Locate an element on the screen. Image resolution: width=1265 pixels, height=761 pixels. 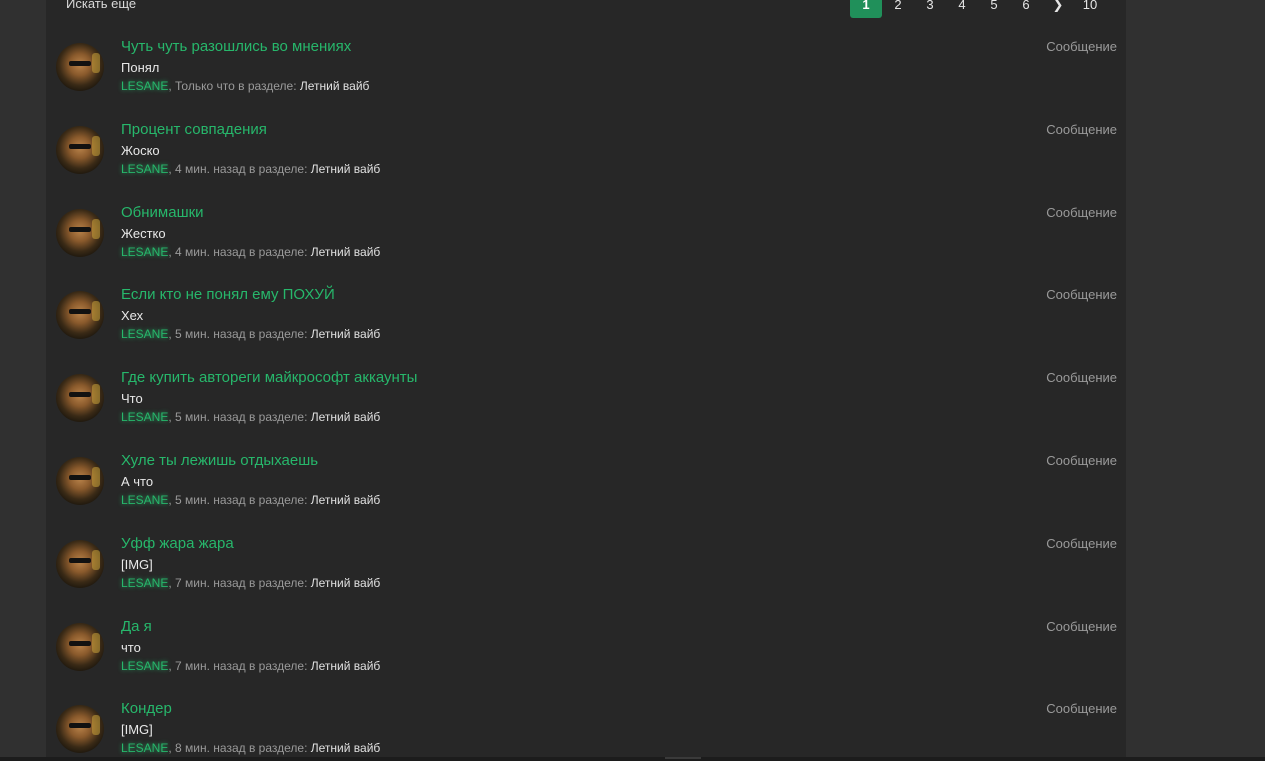
result-time: Только что is located at coordinates (205, 86).